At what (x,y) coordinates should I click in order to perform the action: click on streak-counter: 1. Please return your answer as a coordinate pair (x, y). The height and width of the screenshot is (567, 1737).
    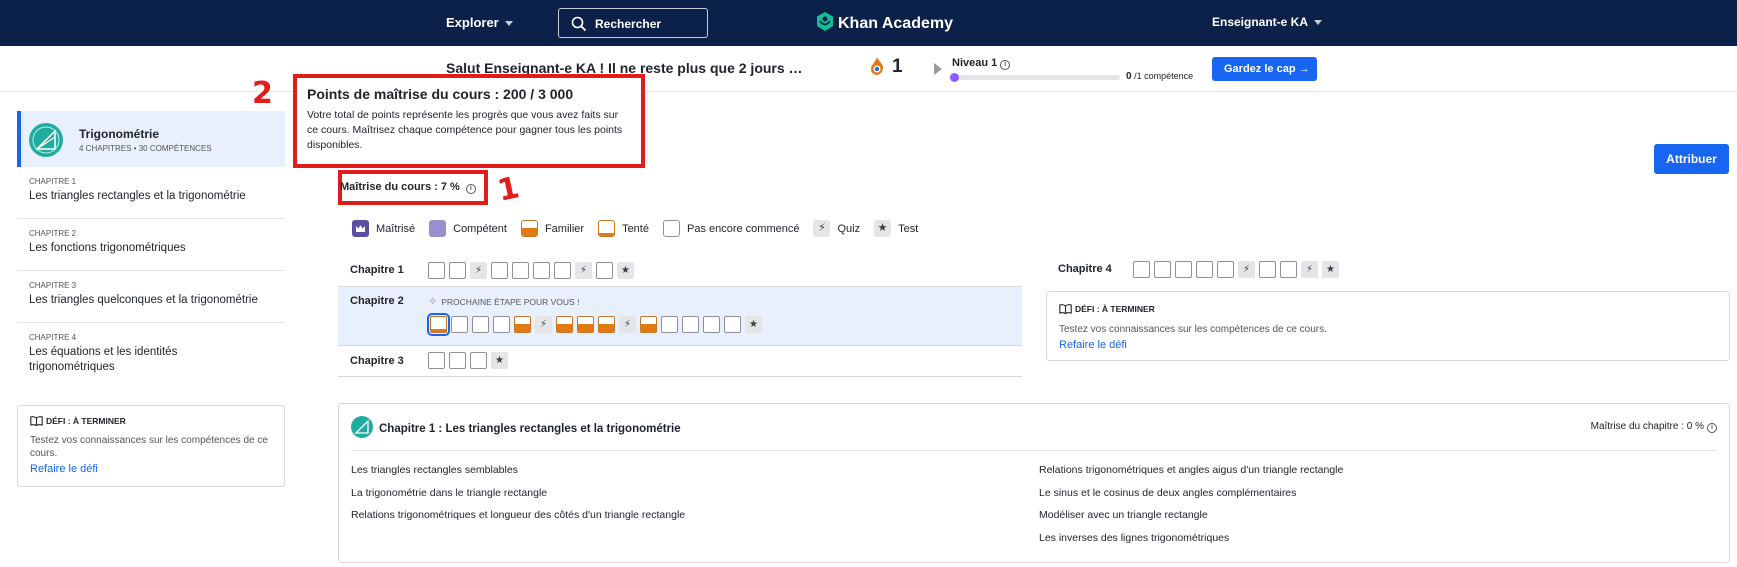
    Looking at the image, I should click on (886, 67).